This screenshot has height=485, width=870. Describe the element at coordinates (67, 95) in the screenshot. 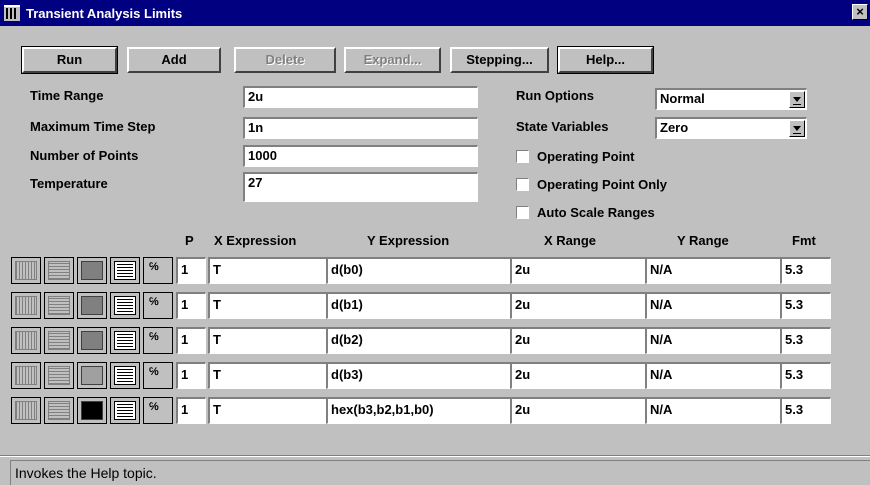

I see `time-range-label: Time Range` at that location.